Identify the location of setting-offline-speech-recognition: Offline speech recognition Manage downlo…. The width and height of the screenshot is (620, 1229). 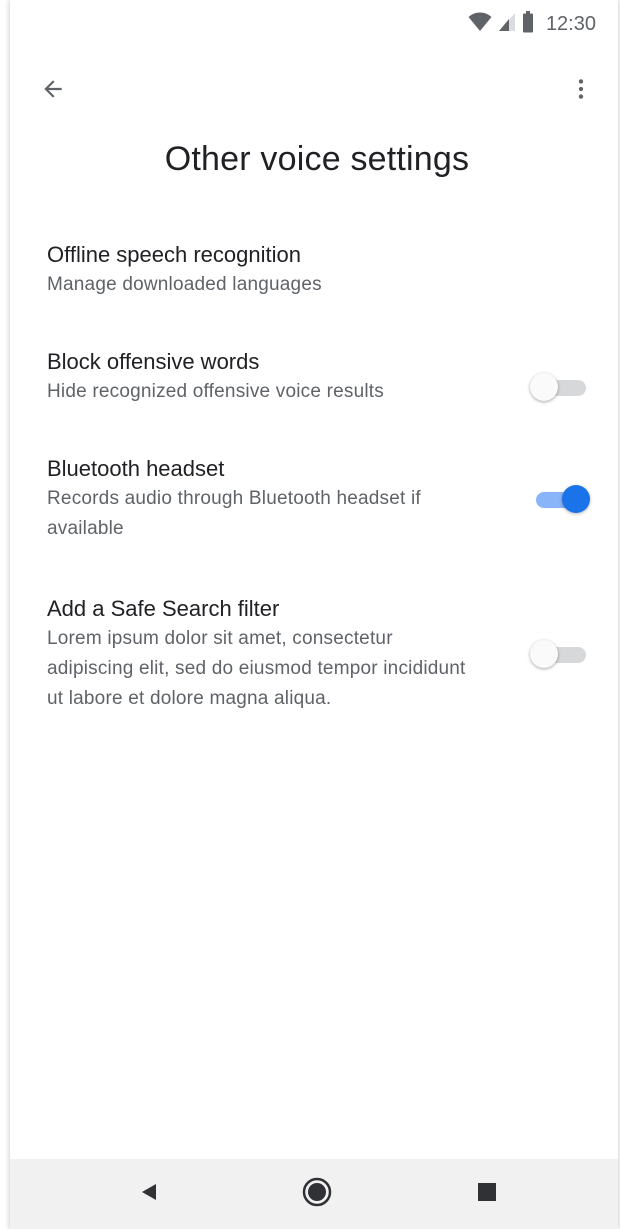
(314, 275).